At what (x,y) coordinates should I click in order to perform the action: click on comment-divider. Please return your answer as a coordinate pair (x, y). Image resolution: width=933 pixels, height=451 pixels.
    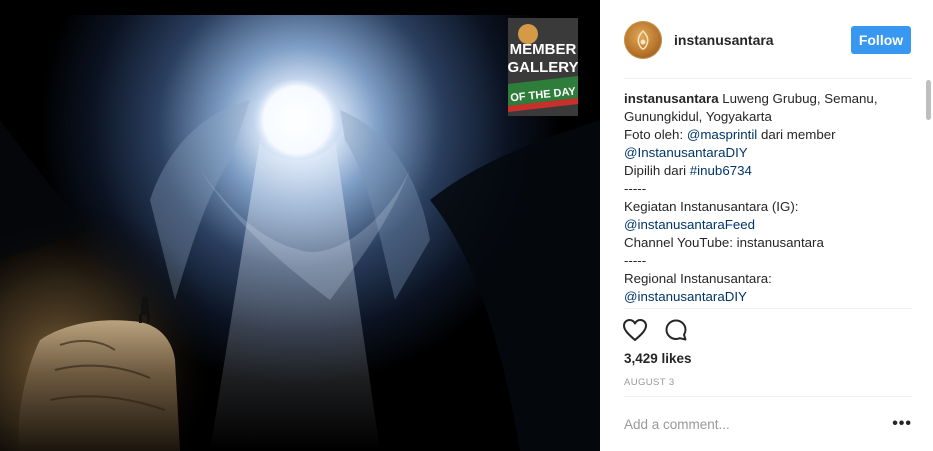
    Looking at the image, I should click on (768, 396).